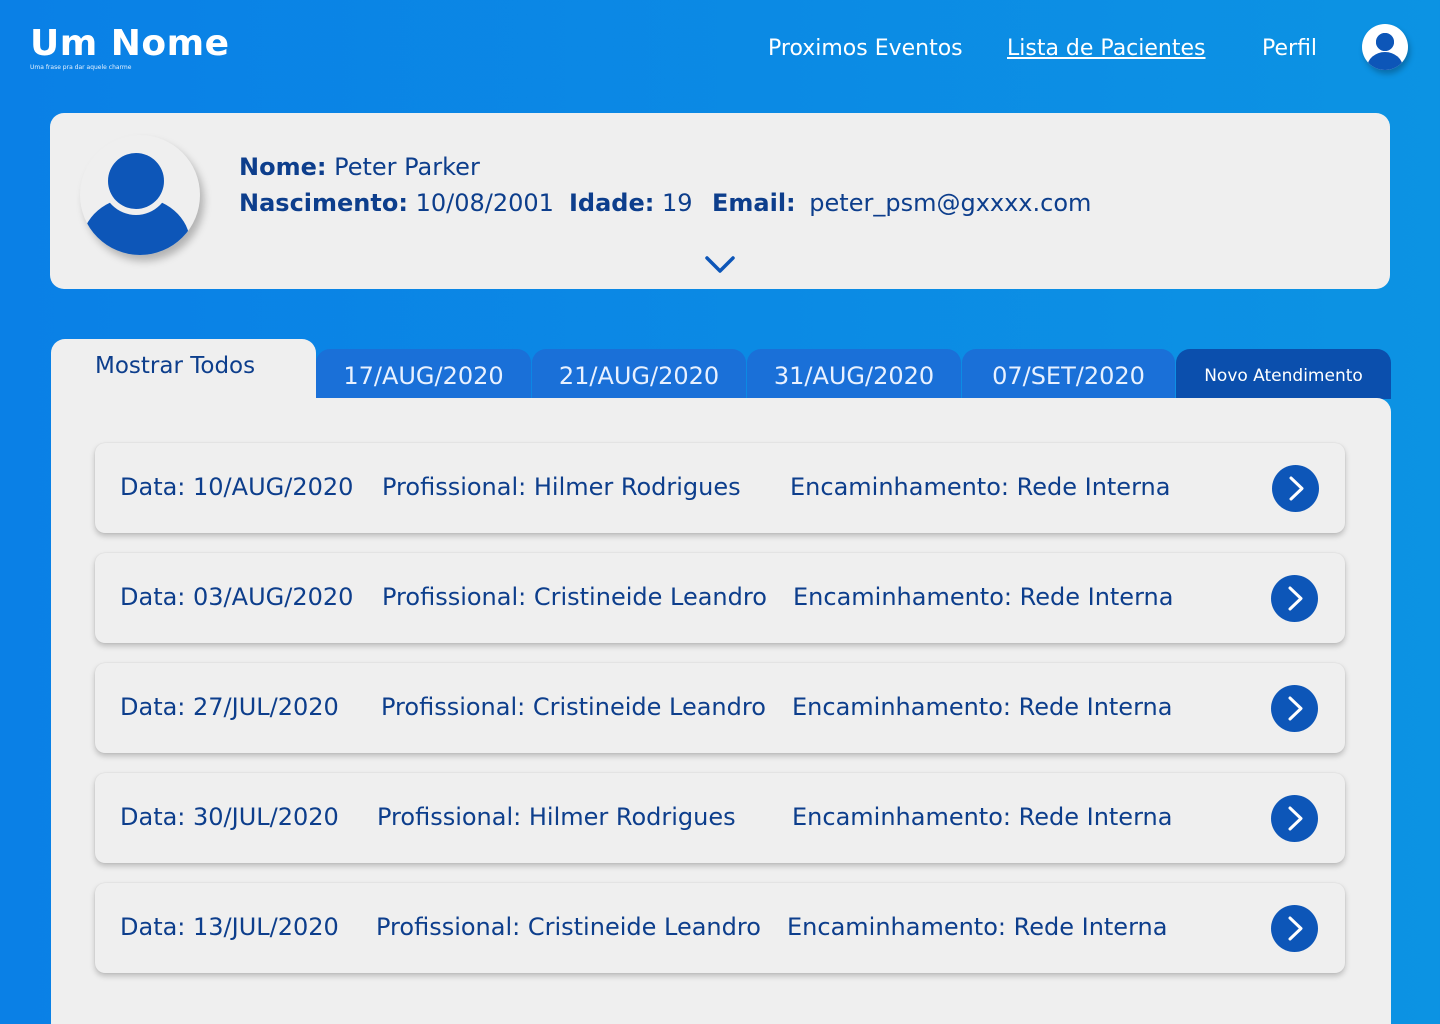  What do you see at coordinates (229, 707) in the screenshot?
I see `record-date: Data: 27/JUL/2020` at bounding box center [229, 707].